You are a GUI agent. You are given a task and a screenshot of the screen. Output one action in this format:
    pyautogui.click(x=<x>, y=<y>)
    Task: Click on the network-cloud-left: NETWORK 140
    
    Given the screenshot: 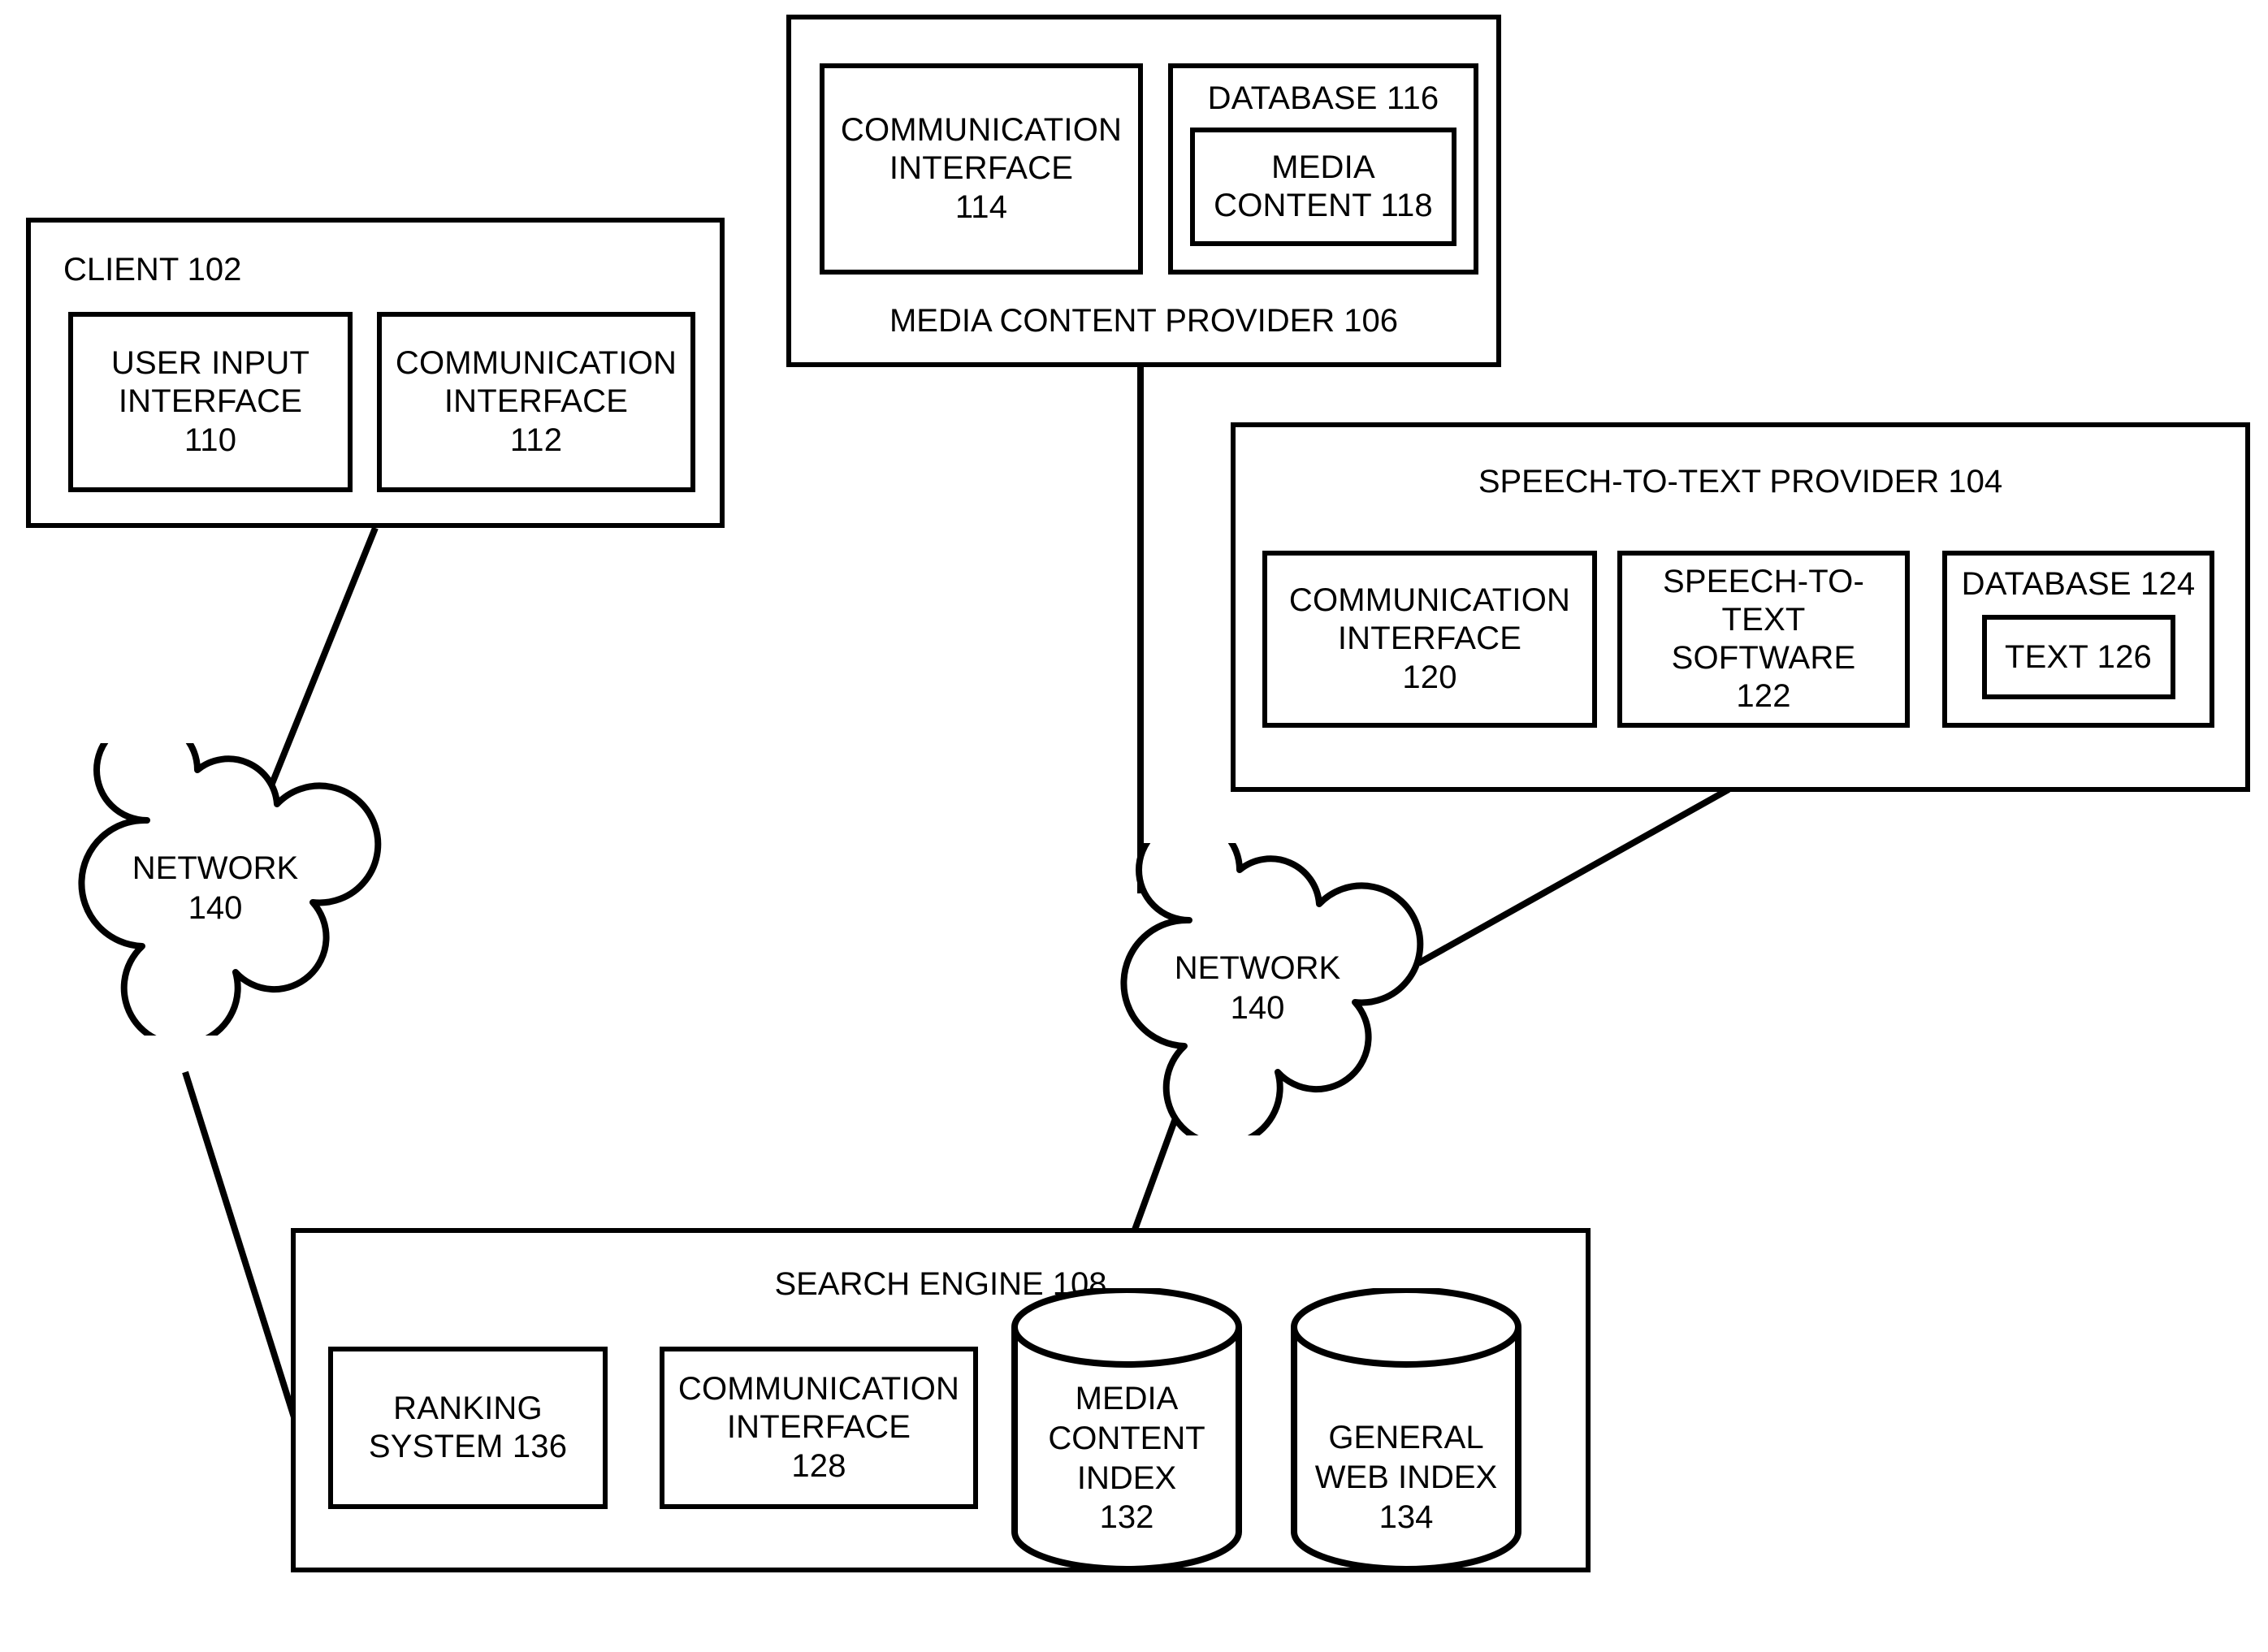 What is the action you would take?
    pyautogui.click(x=216, y=889)
    